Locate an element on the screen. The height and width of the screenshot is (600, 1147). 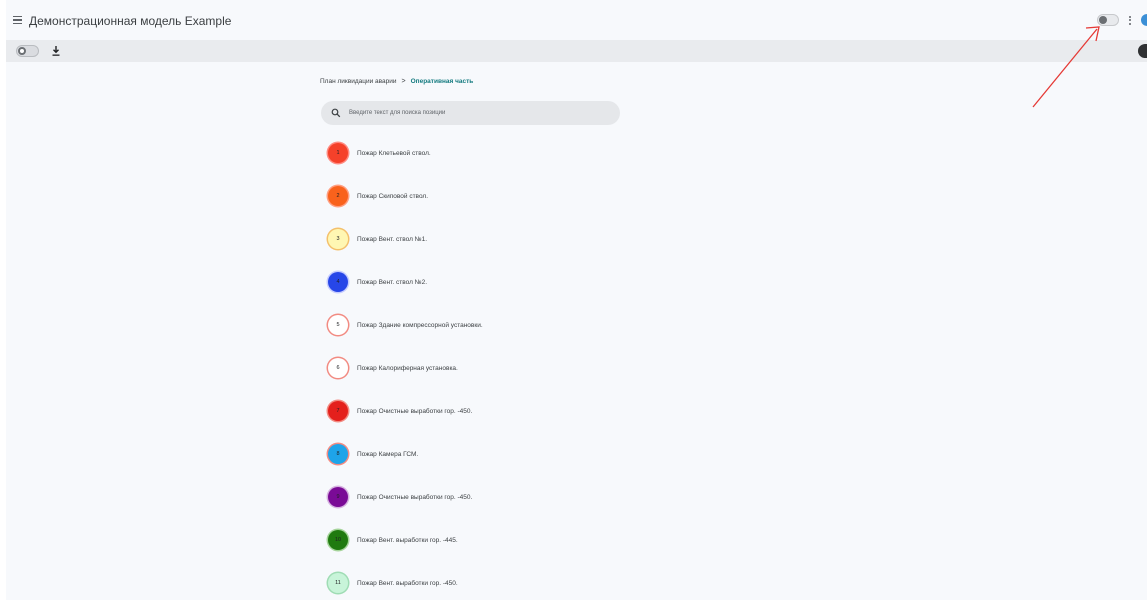
list-item: 3 Пожар Вент. ствол №1. is located at coordinates (478, 239).